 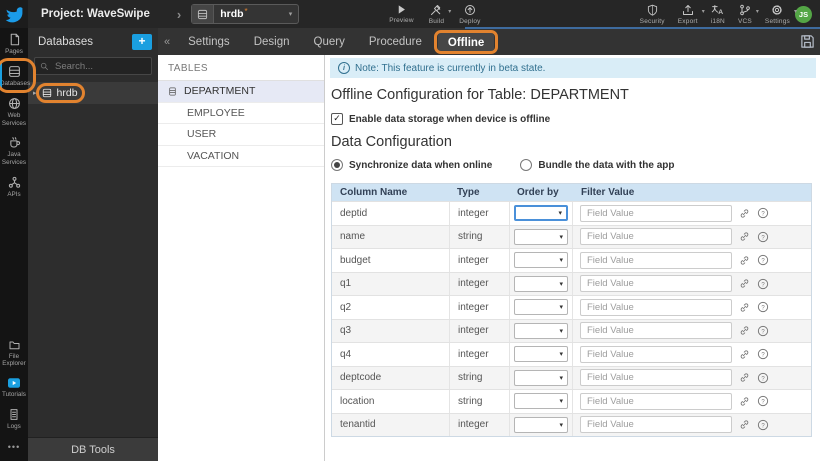 What do you see at coordinates (241, 134) in the screenshot?
I see `table-item-user: USER` at bounding box center [241, 134].